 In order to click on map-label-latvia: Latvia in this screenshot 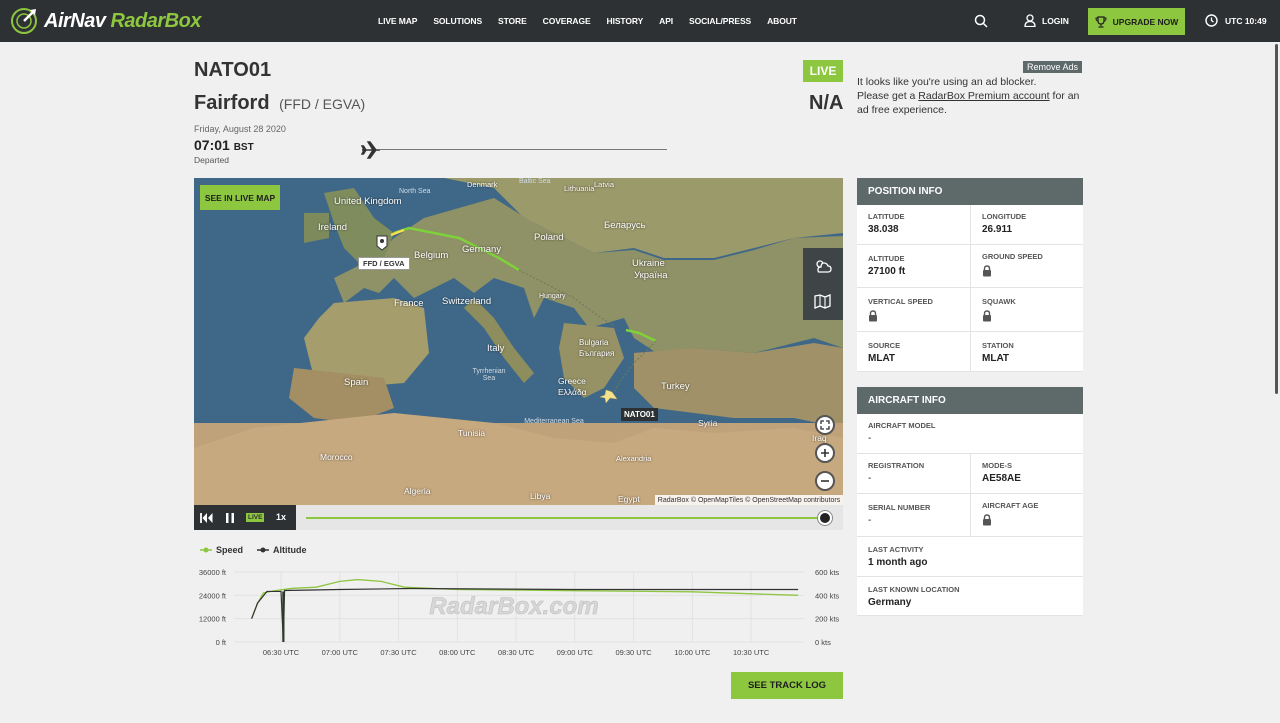, I will do `click(604, 184)`.